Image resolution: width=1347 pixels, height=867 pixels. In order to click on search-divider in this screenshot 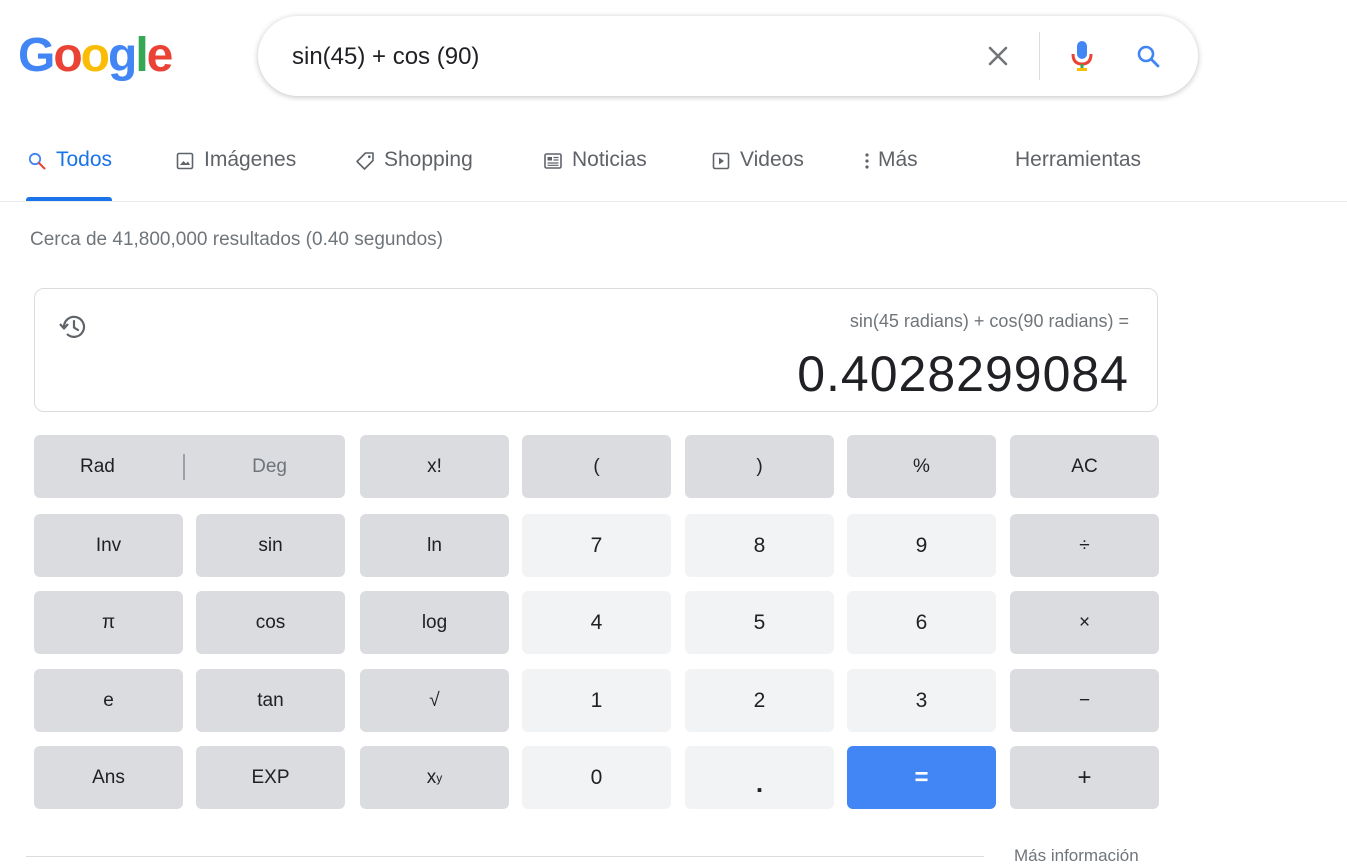, I will do `click(1039, 56)`.